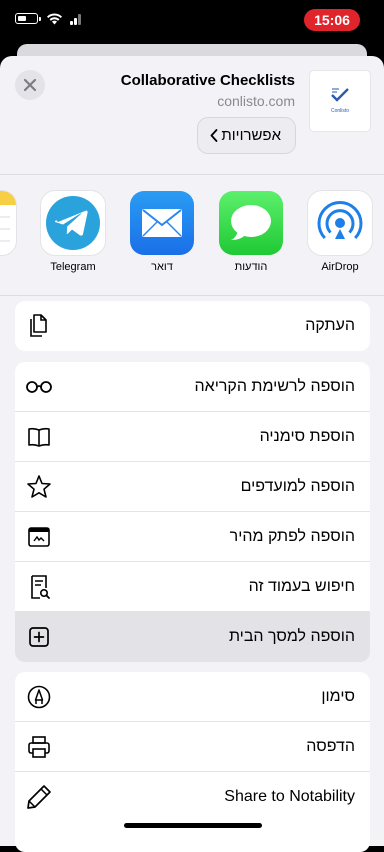 This screenshot has width=384, height=852. I want to click on app-label: AirDrop, so click(340, 267).